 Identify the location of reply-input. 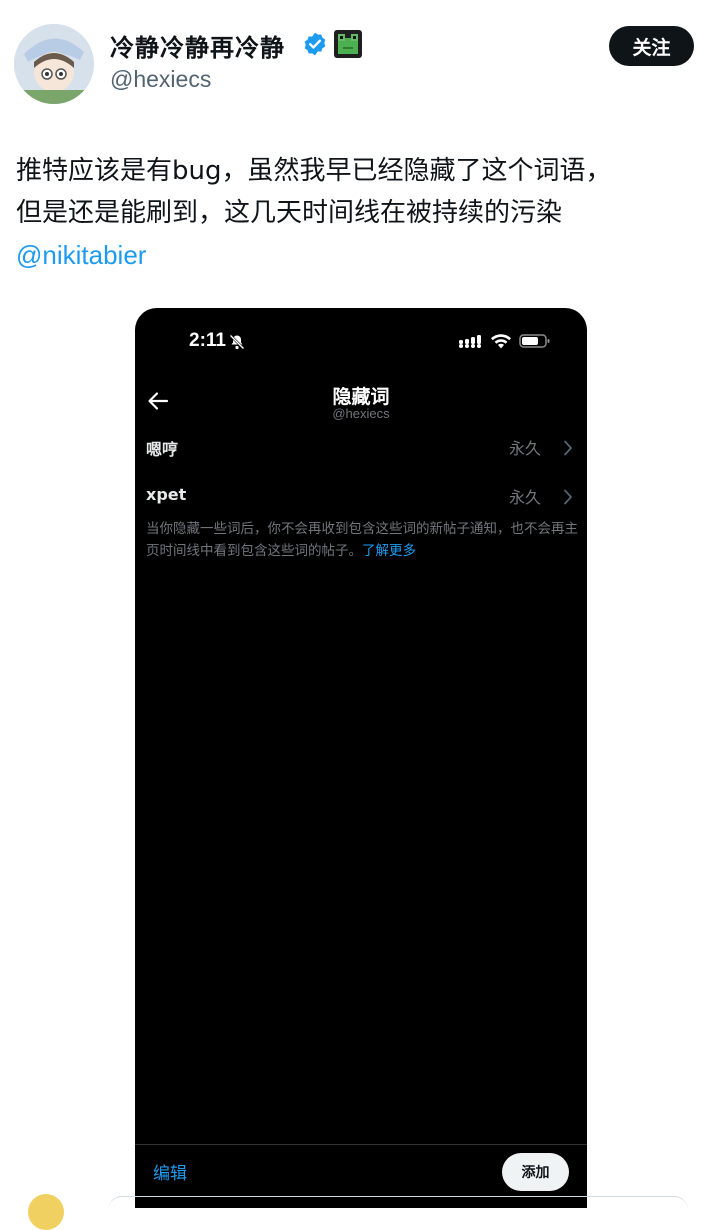
(398, 1206).